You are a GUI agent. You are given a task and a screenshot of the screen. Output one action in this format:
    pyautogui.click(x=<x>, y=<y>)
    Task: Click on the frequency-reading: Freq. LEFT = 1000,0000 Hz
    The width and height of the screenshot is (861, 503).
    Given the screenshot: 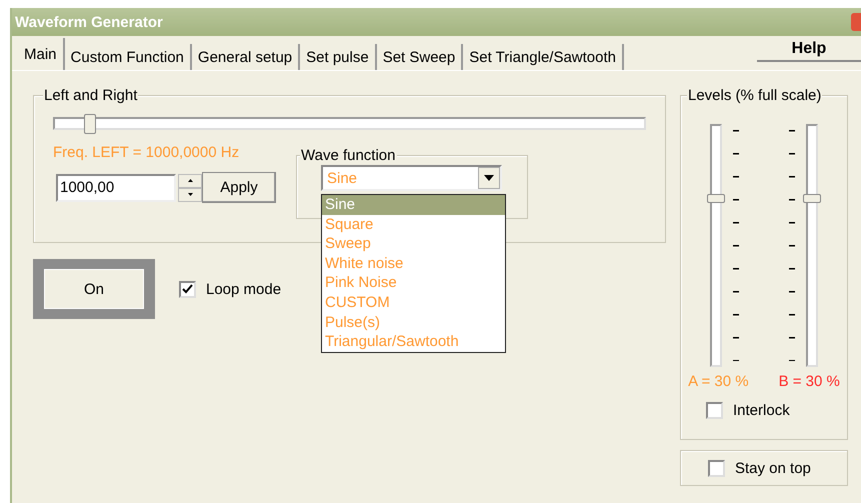 What is the action you would take?
    pyautogui.click(x=146, y=152)
    